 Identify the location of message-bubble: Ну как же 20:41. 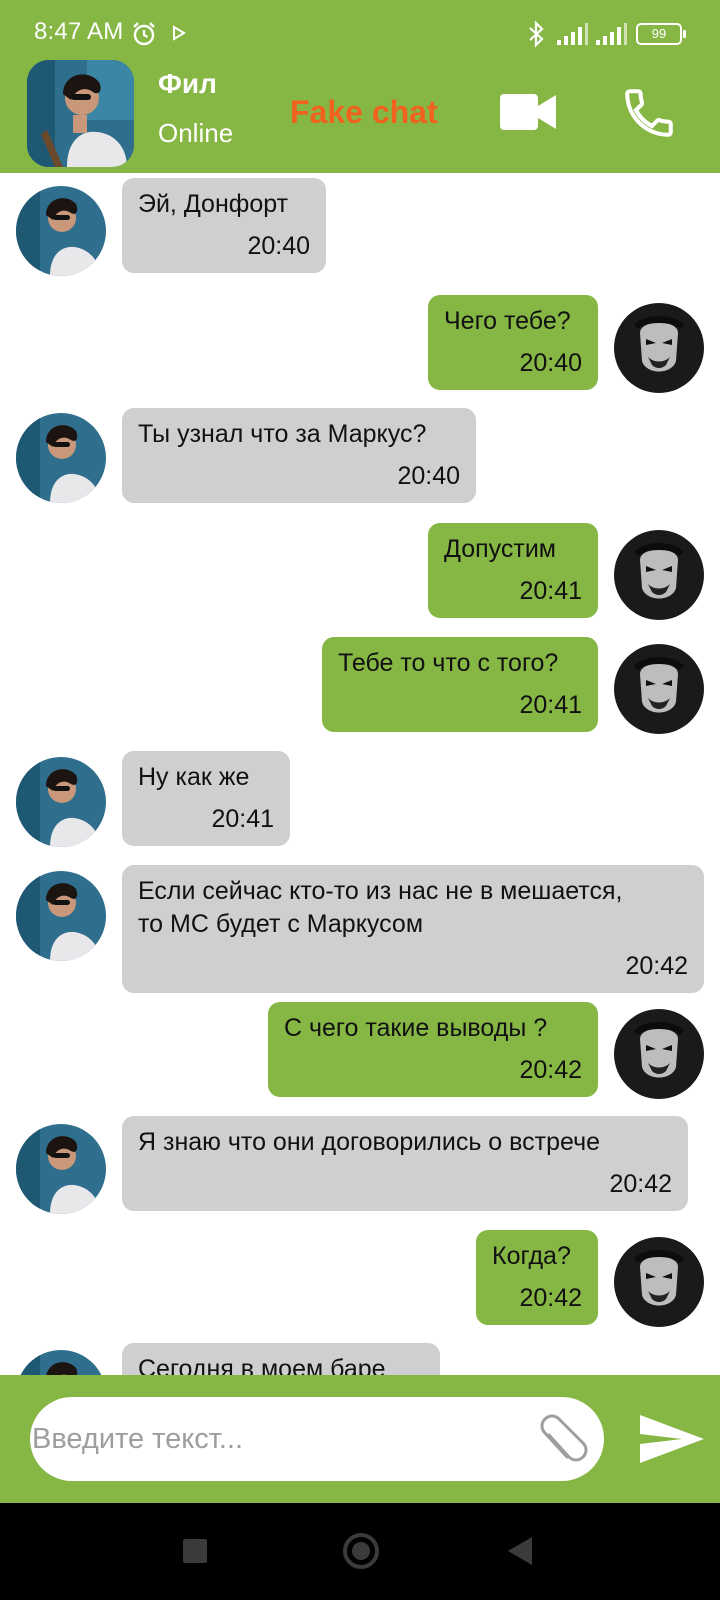
(206, 798).